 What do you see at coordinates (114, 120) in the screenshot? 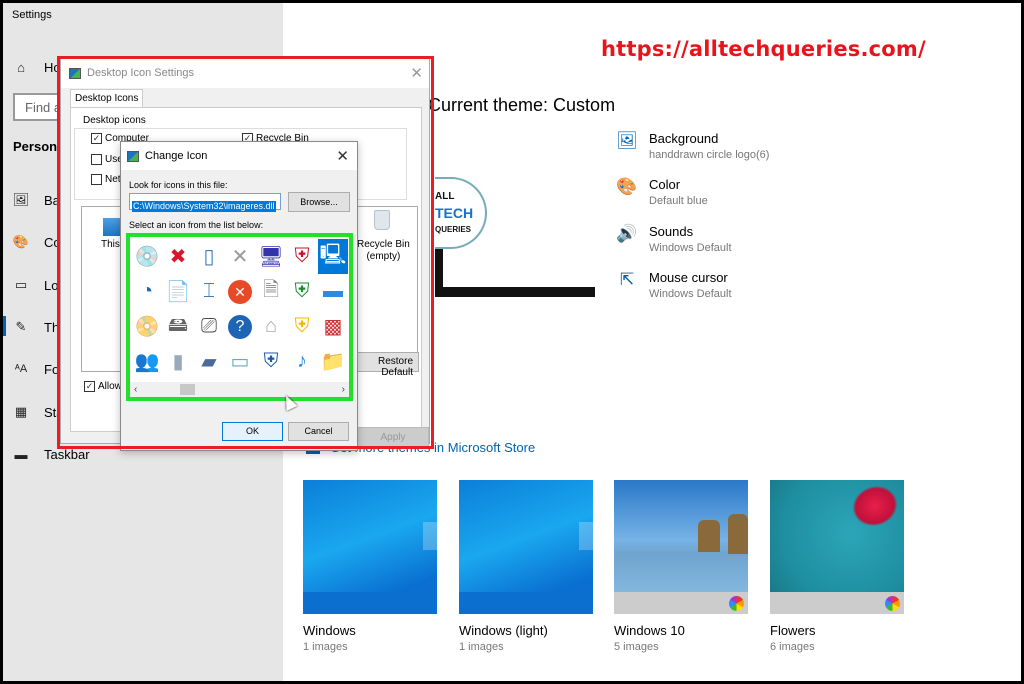
I see `group-label: Desktop icons` at bounding box center [114, 120].